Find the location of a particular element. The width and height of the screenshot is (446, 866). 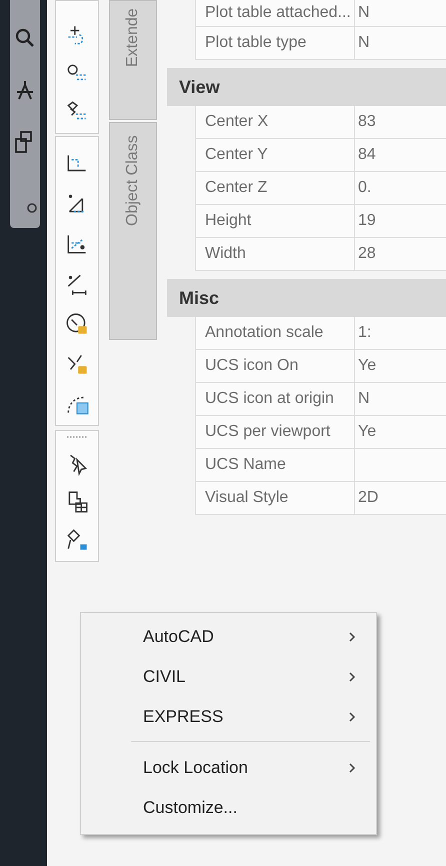

menu-item: AutoCAD is located at coordinates (228, 637).